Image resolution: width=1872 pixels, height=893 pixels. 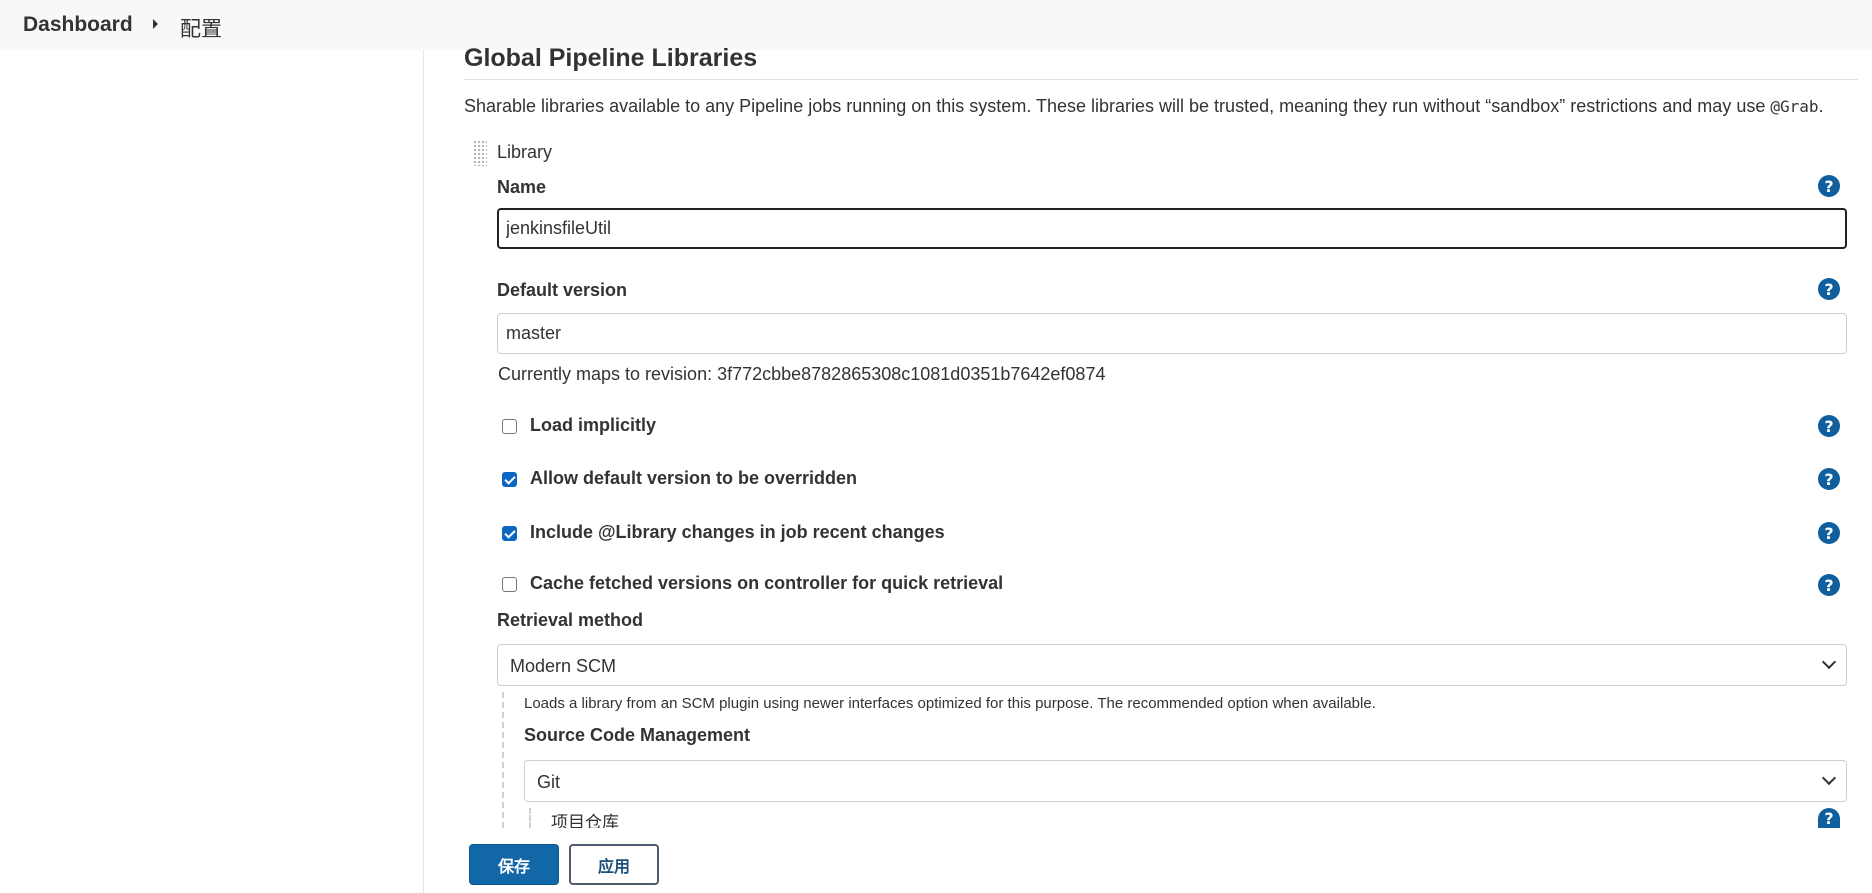 I want to click on load-implicitly-checkbox, so click(x=509, y=426).